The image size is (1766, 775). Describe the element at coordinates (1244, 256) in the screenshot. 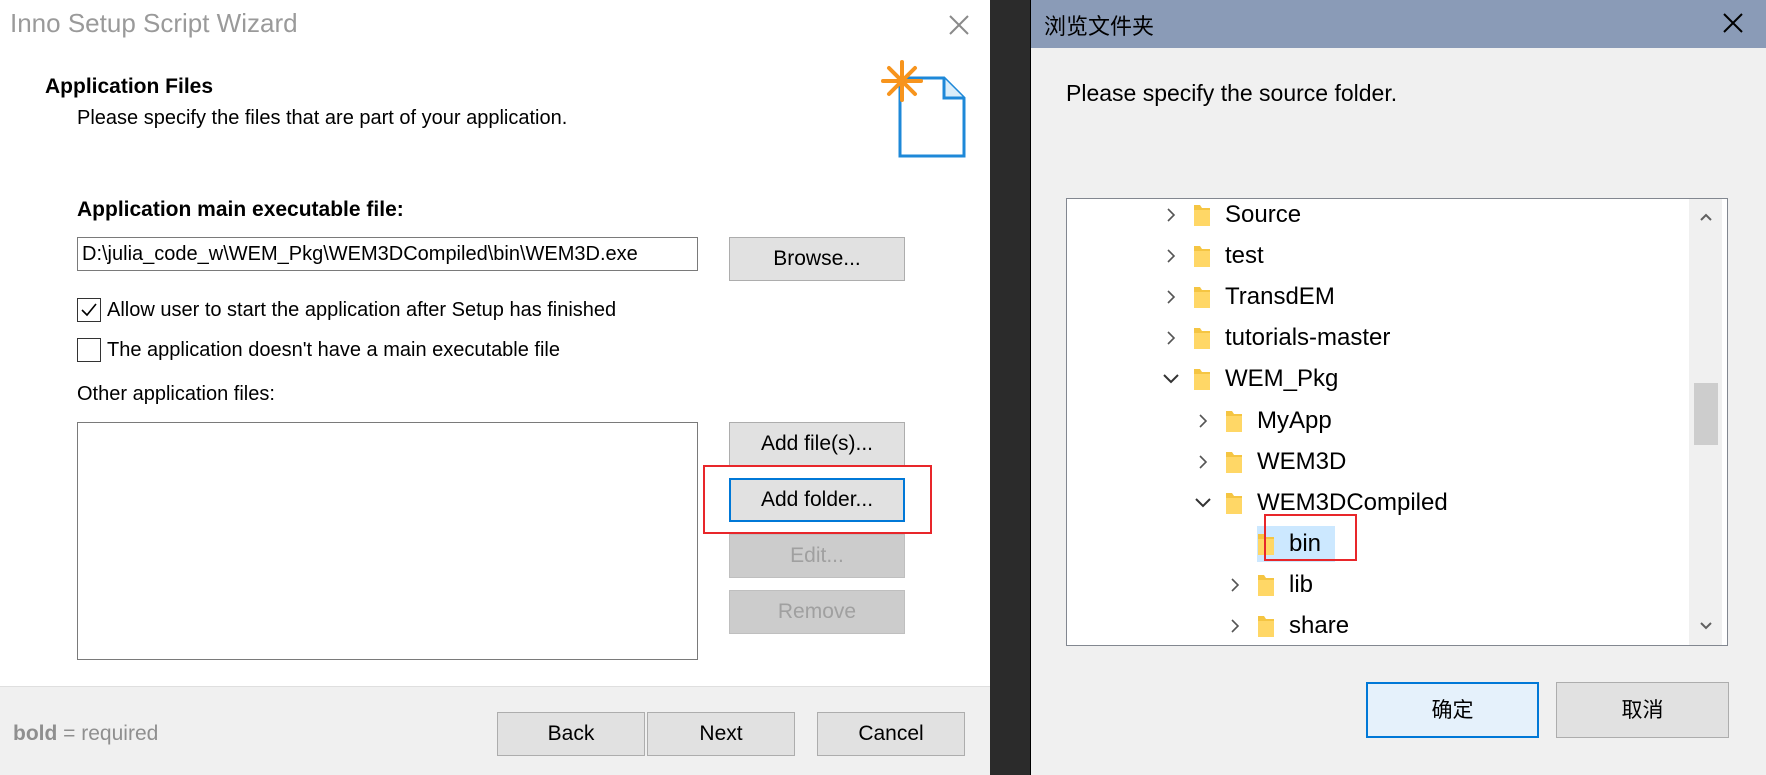

I see `tree-item-label: test` at that location.